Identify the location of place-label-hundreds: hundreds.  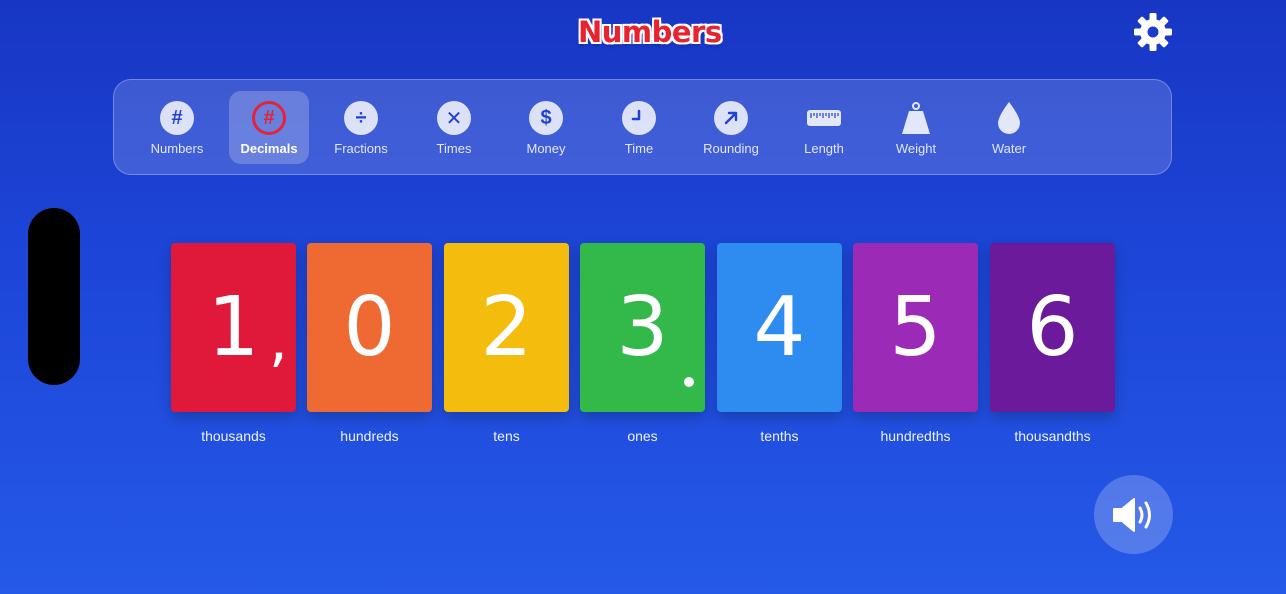
(369, 436).